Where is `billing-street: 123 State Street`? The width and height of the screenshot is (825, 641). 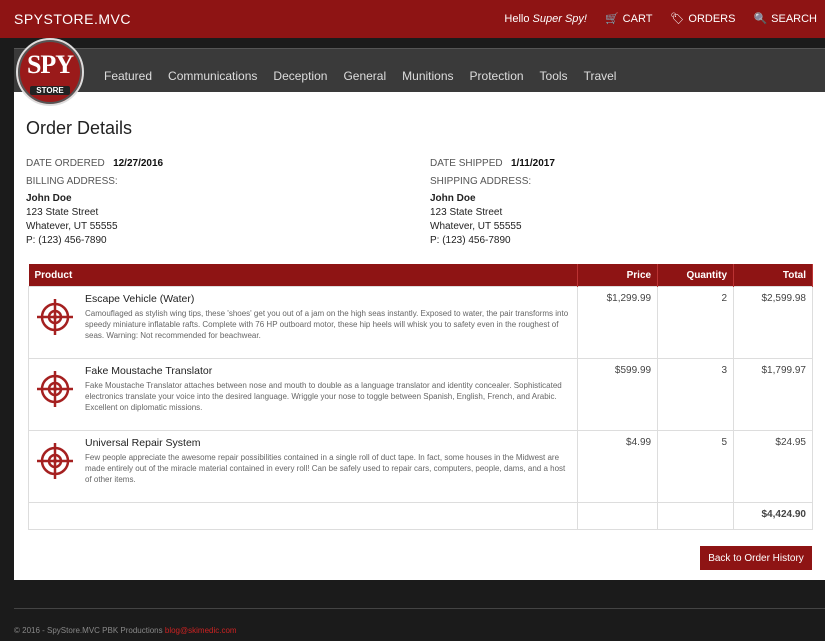 billing-street: 123 State Street is located at coordinates (62, 212).